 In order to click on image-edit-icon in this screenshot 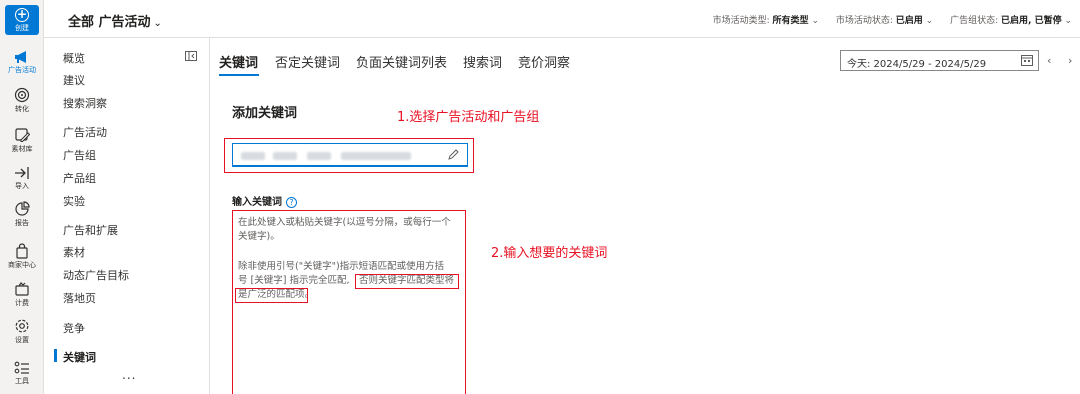, I will do `click(22, 135)`.